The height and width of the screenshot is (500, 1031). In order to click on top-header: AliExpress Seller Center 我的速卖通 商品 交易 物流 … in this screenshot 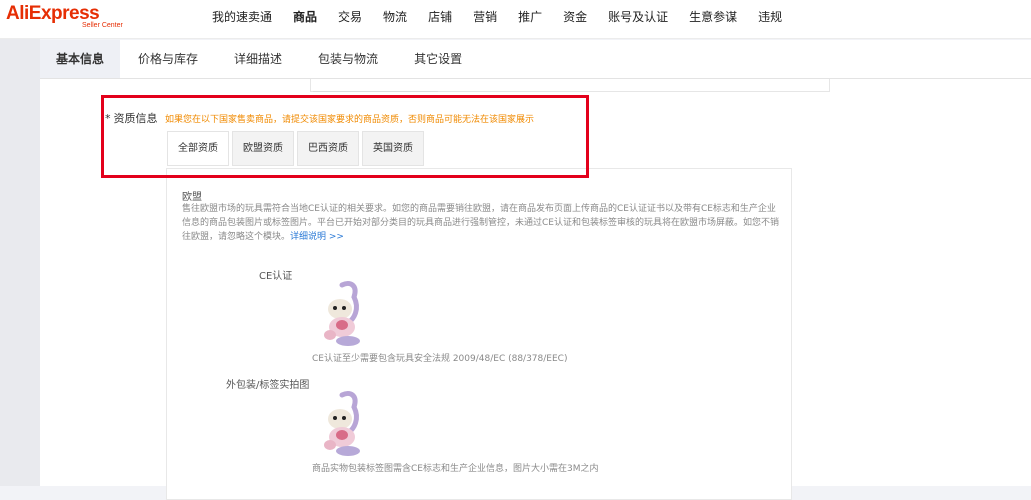, I will do `click(515, 19)`.